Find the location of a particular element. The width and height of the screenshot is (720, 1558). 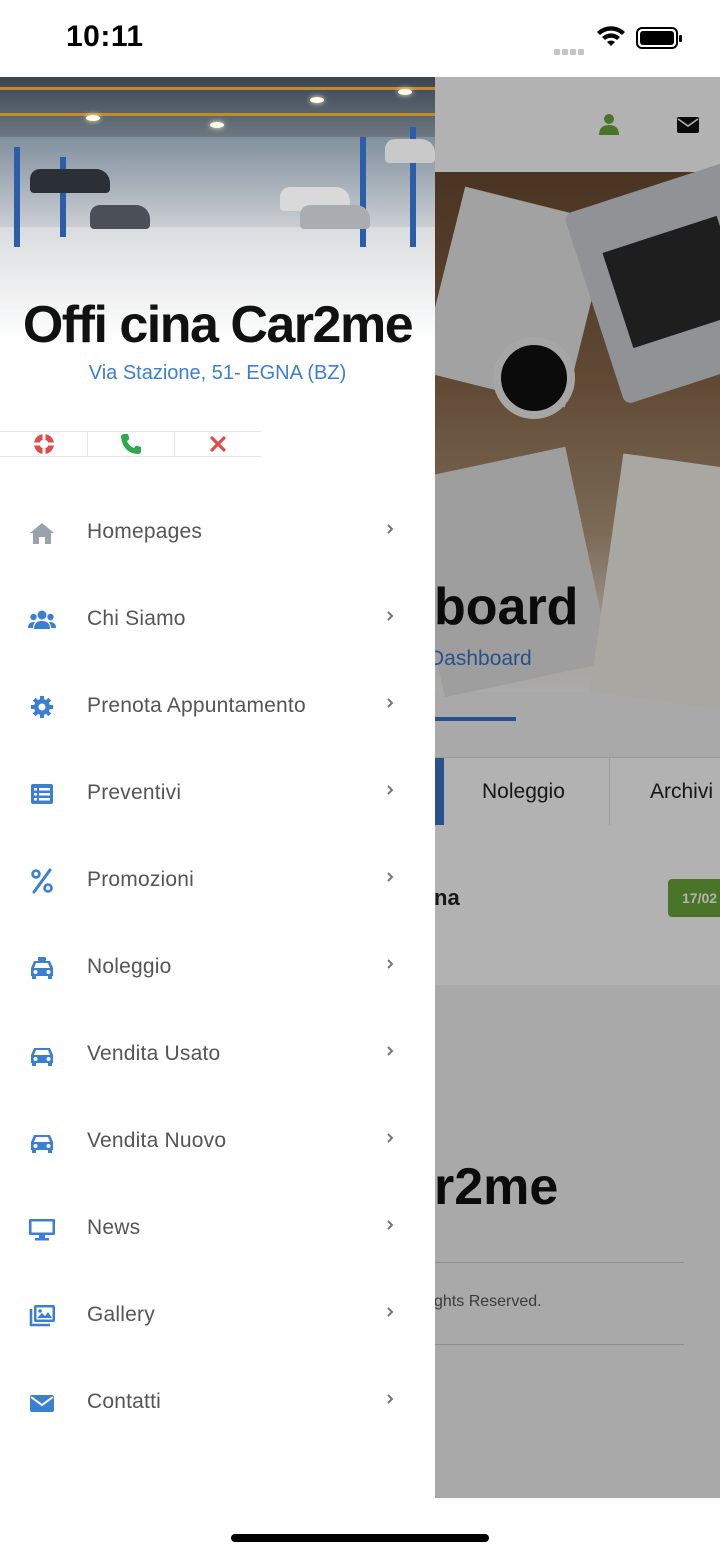

menu-item-label: News is located at coordinates (114, 1227).